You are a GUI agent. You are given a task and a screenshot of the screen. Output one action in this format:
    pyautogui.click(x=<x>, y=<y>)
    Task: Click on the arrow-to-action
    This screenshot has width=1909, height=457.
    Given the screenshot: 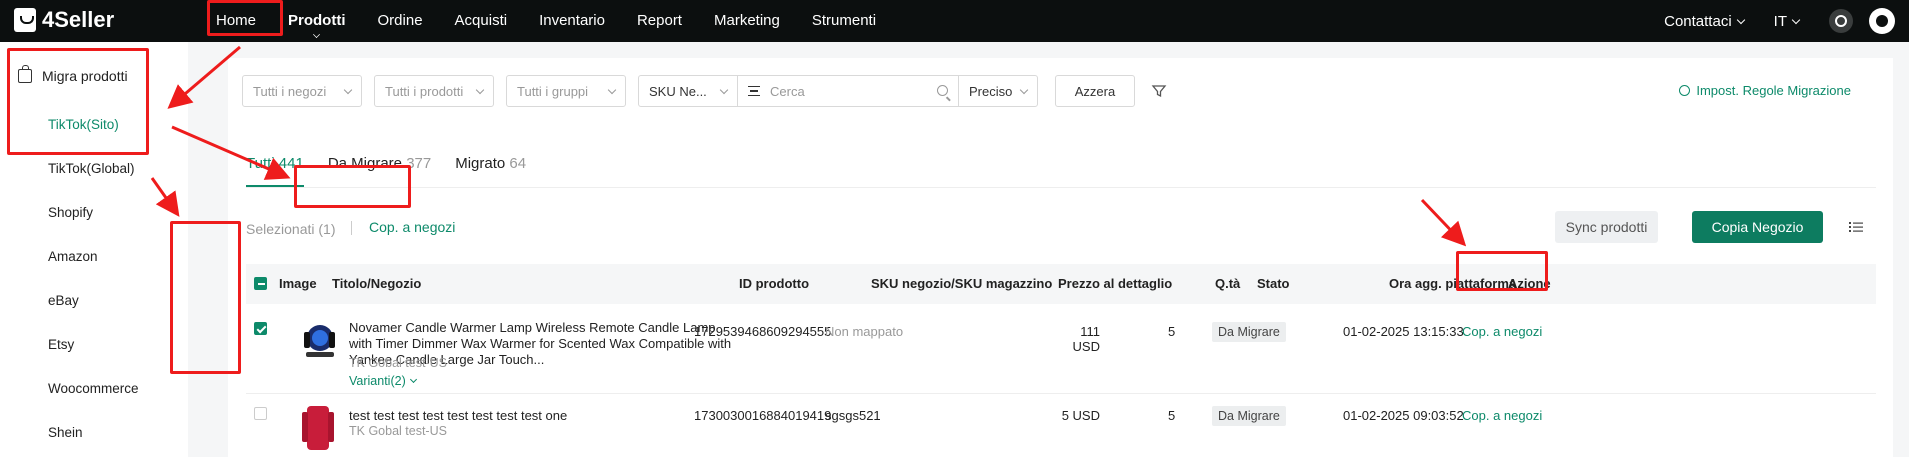 What is the action you would take?
    pyautogui.click(x=1443, y=222)
    